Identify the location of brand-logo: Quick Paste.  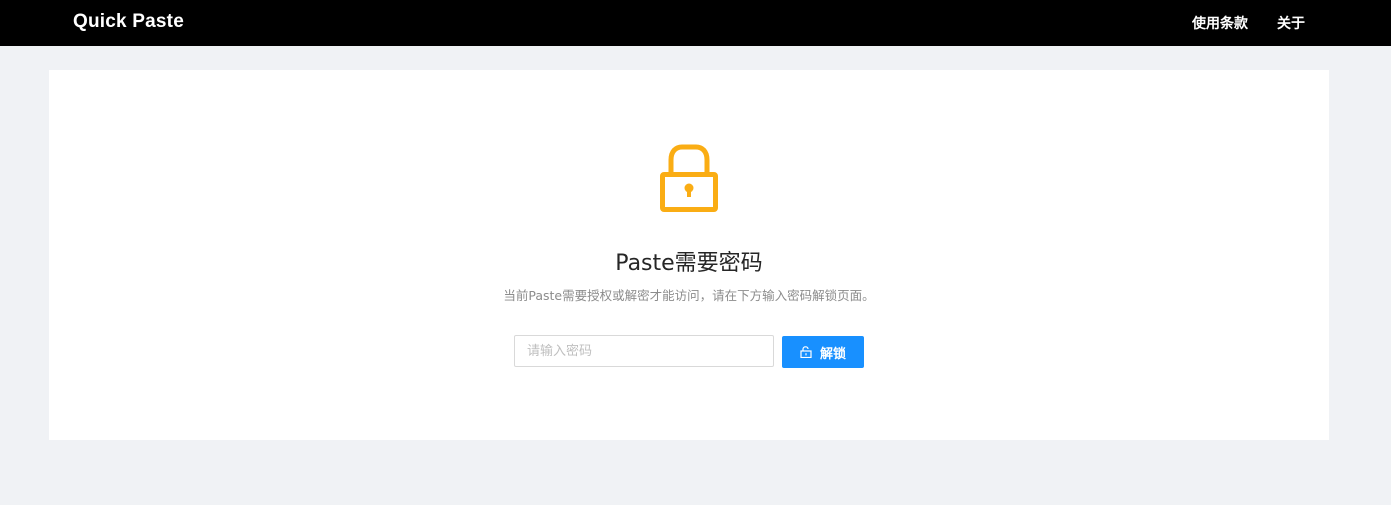
(128, 22).